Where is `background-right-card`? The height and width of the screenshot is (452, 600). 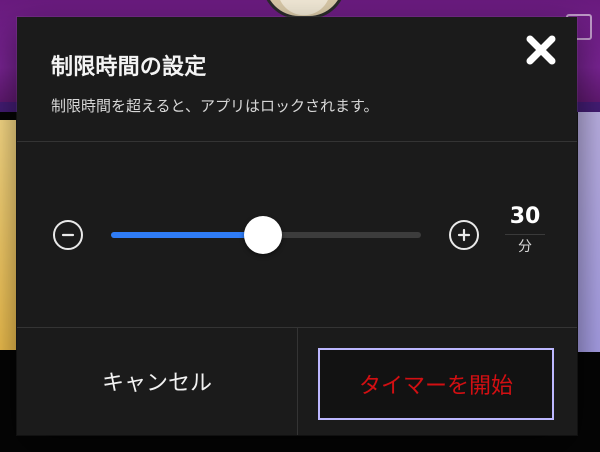 background-right-card is located at coordinates (589, 232).